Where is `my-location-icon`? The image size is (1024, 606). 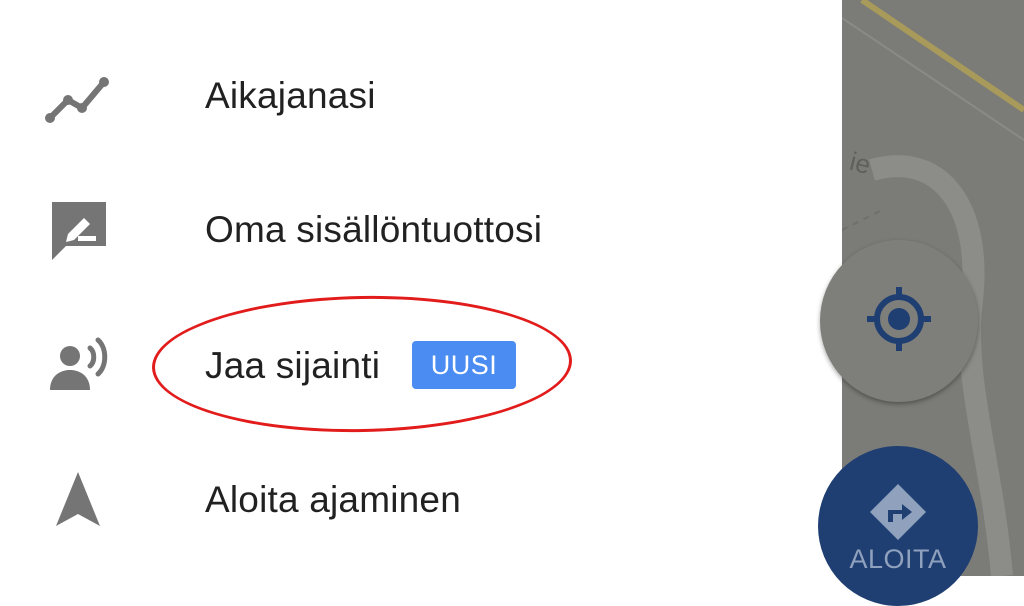
my-location-icon is located at coordinates (899, 321).